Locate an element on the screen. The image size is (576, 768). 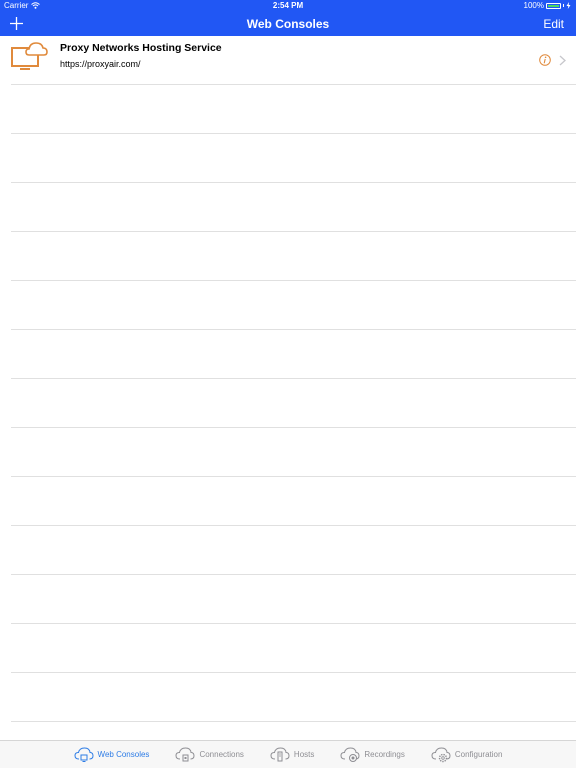
charging-bolt-icon is located at coordinates (568, 5).